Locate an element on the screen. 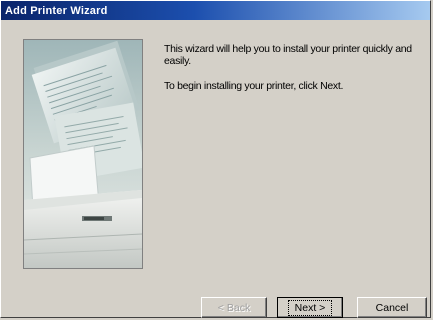  back-button-label: < Back is located at coordinates (234, 307).